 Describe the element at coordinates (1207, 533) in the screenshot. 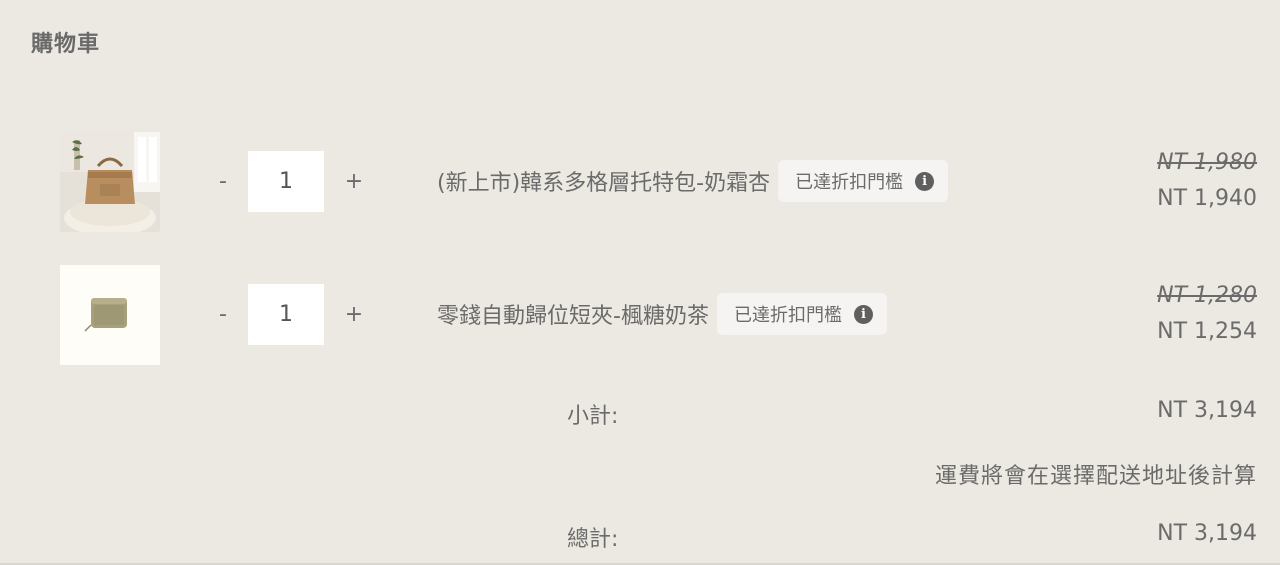

I see `total-value: NT 3,194` at that location.